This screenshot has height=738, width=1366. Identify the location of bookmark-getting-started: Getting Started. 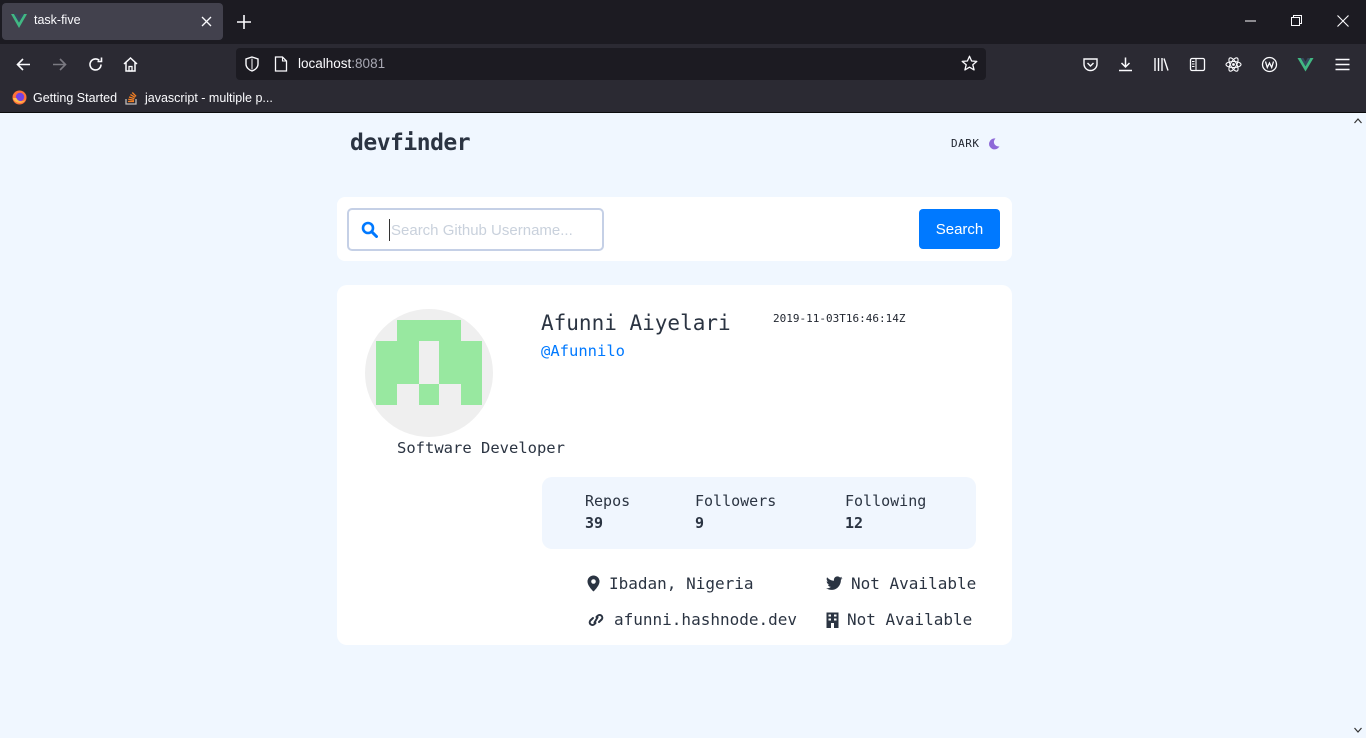
(64, 97).